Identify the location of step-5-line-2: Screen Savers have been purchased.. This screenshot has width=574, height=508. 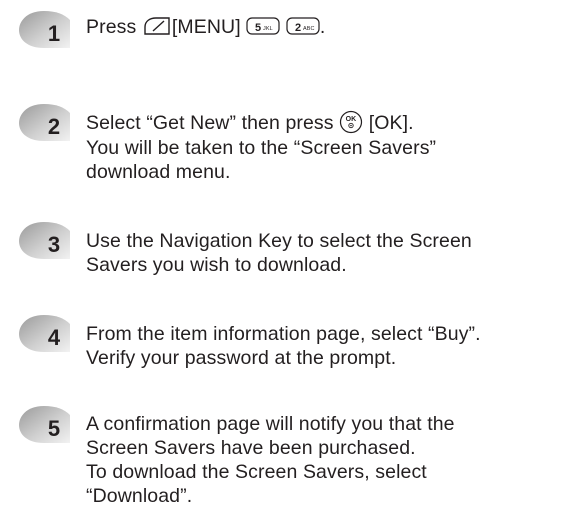
(251, 448).